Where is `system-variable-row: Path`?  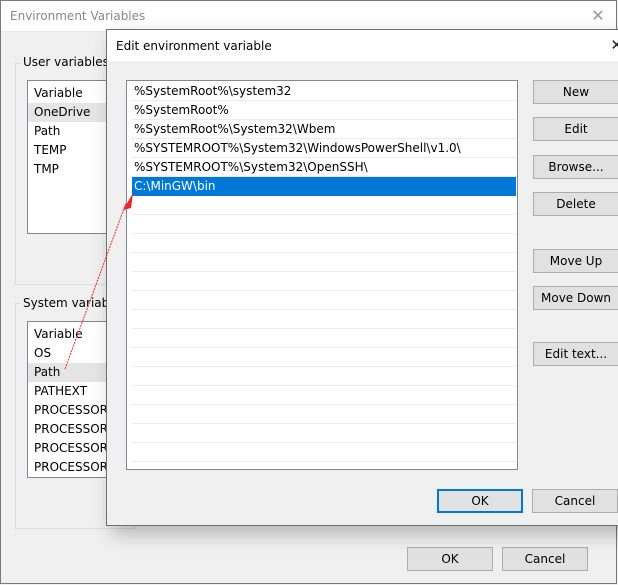 system-variable-row: Path is located at coordinates (72, 372).